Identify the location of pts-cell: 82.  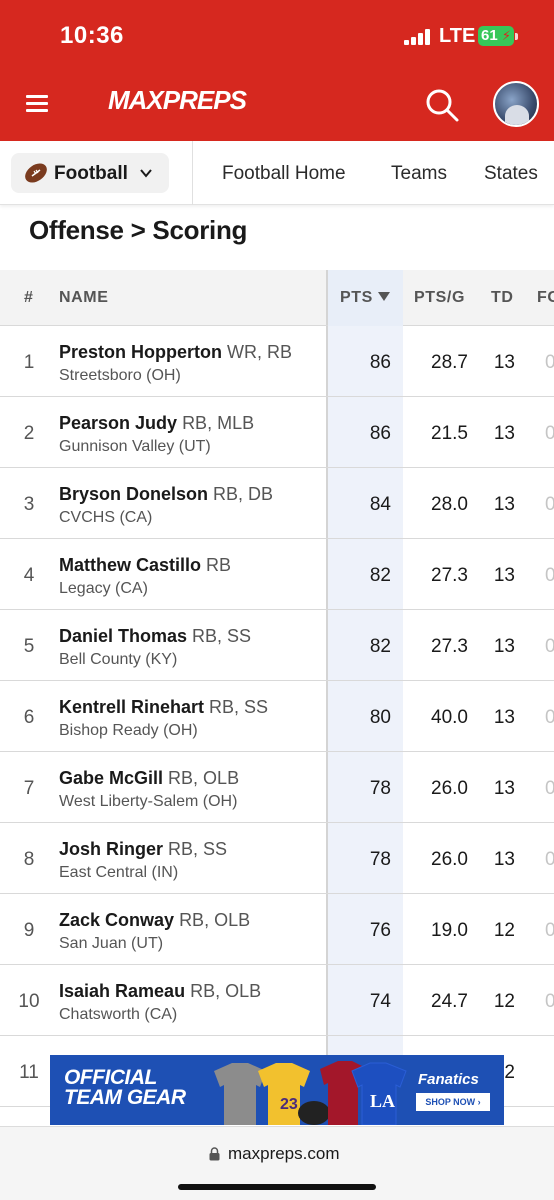
(380, 646).